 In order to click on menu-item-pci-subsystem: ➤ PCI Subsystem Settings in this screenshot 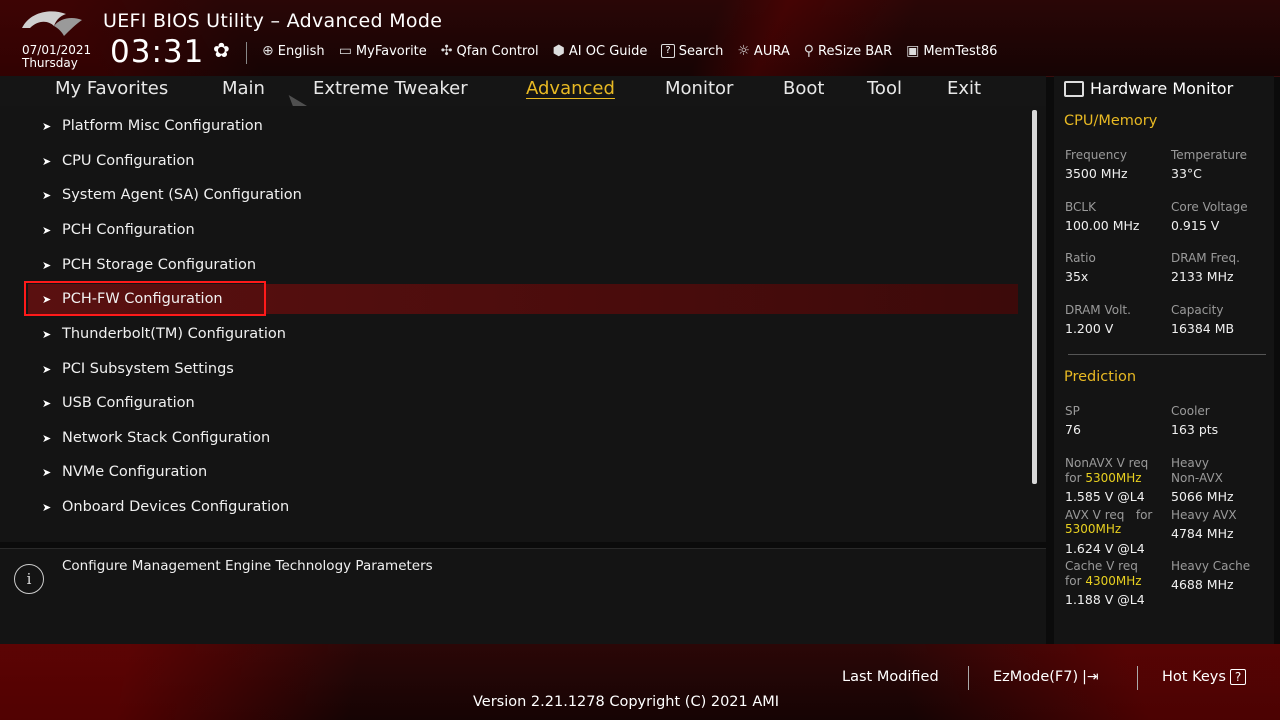, I will do `click(523, 369)`.